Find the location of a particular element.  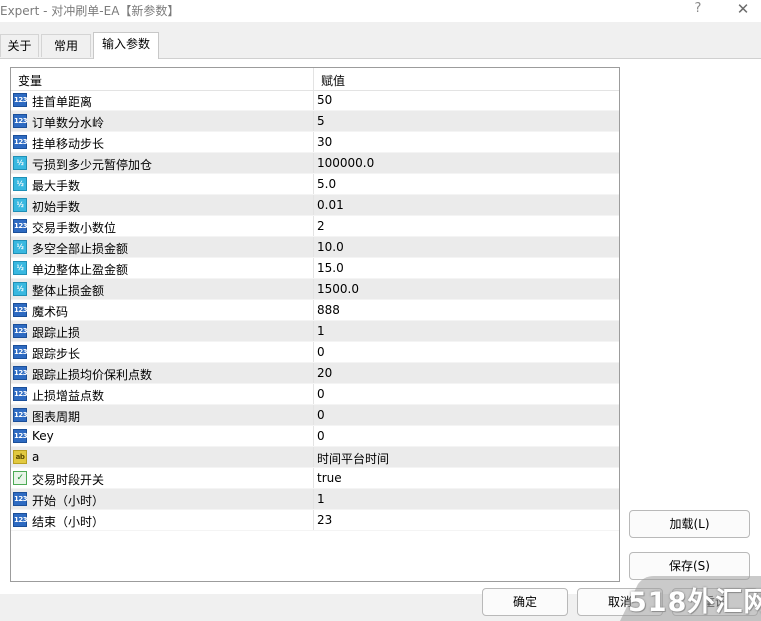

table-row: 123 图表周期 0 is located at coordinates (315, 415).